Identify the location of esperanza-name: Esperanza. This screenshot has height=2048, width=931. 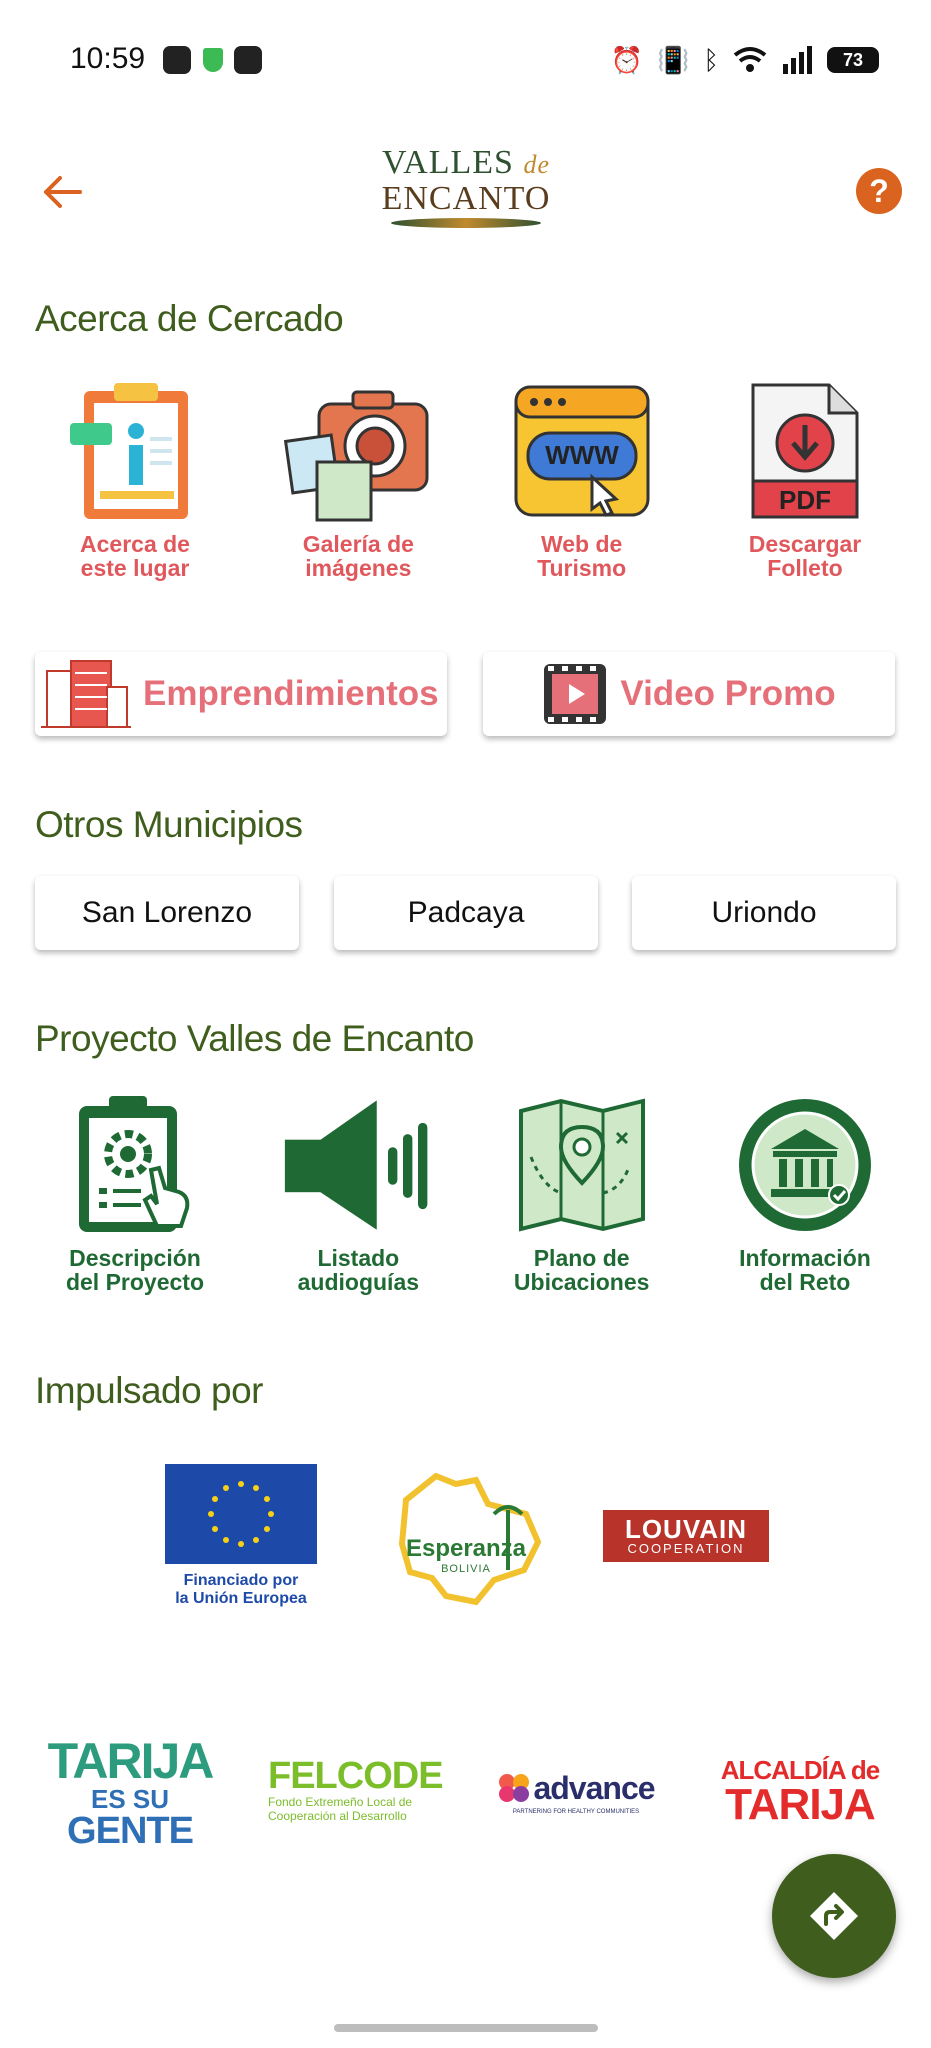
(466, 1548).